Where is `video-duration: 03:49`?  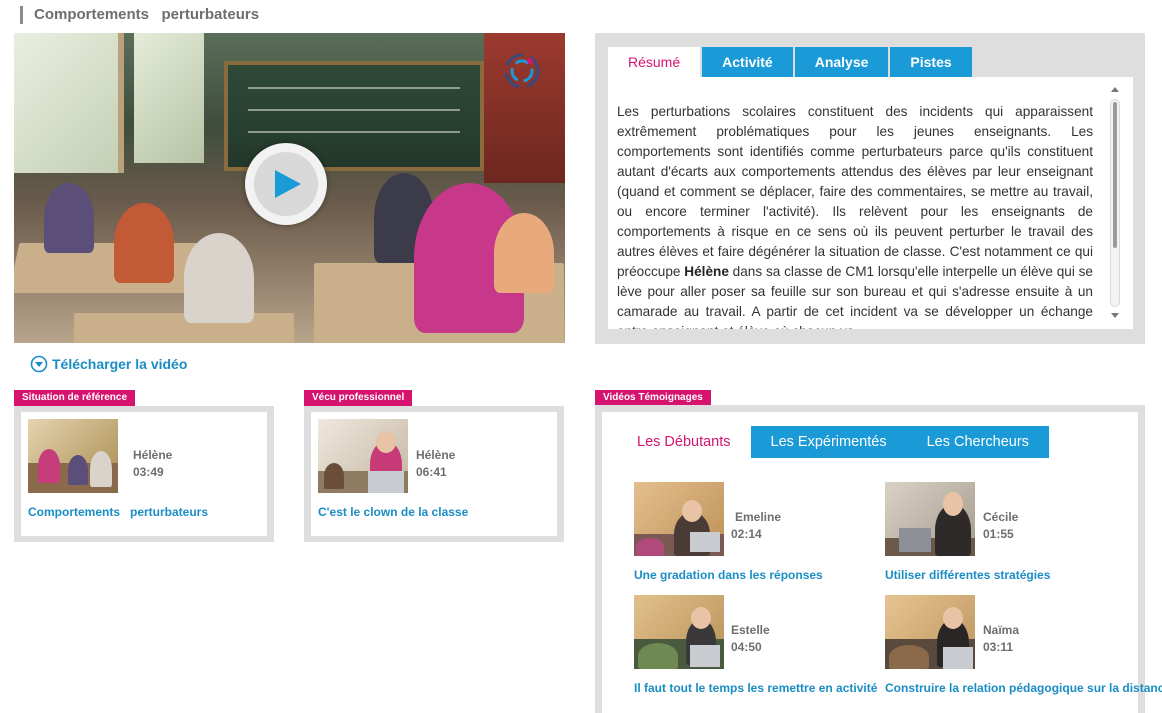
video-duration: 03:49 is located at coordinates (148, 472).